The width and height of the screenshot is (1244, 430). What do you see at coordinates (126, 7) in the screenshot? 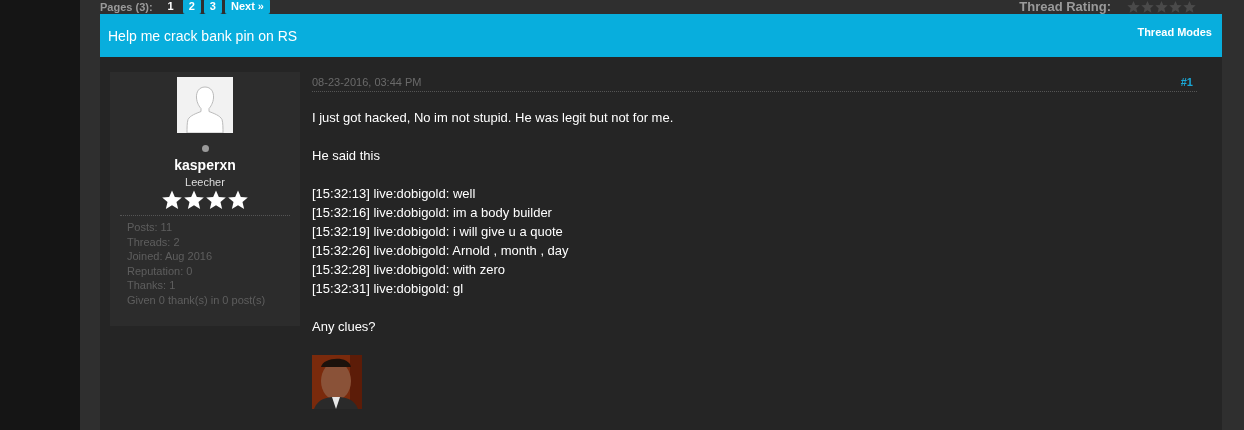
I see `pages-label: Pages (3):` at bounding box center [126, 7].